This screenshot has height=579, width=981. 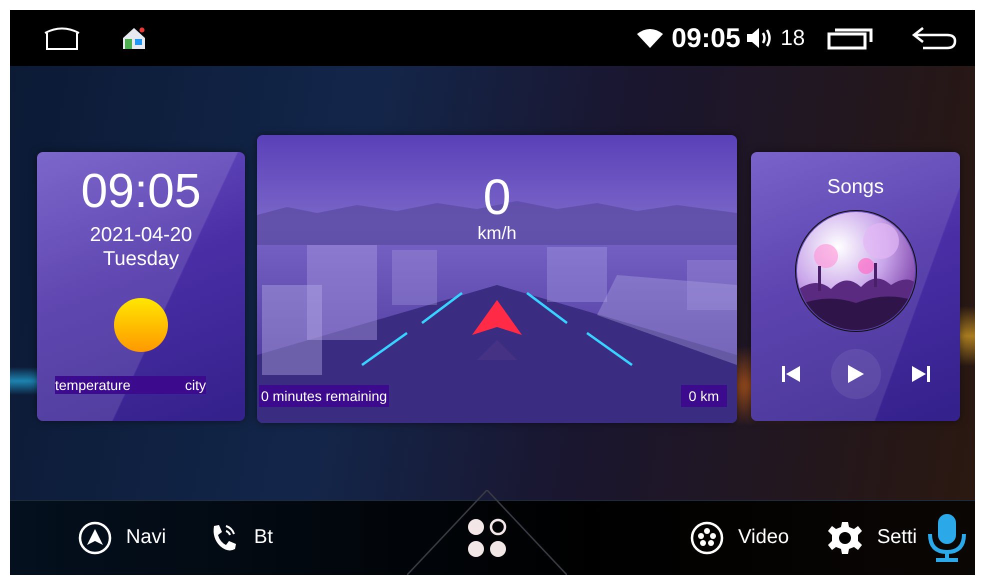 What do you see at coordinates (141, 325) in the screenshot?
I see `sun-icon` at bounding box center [141, 325].